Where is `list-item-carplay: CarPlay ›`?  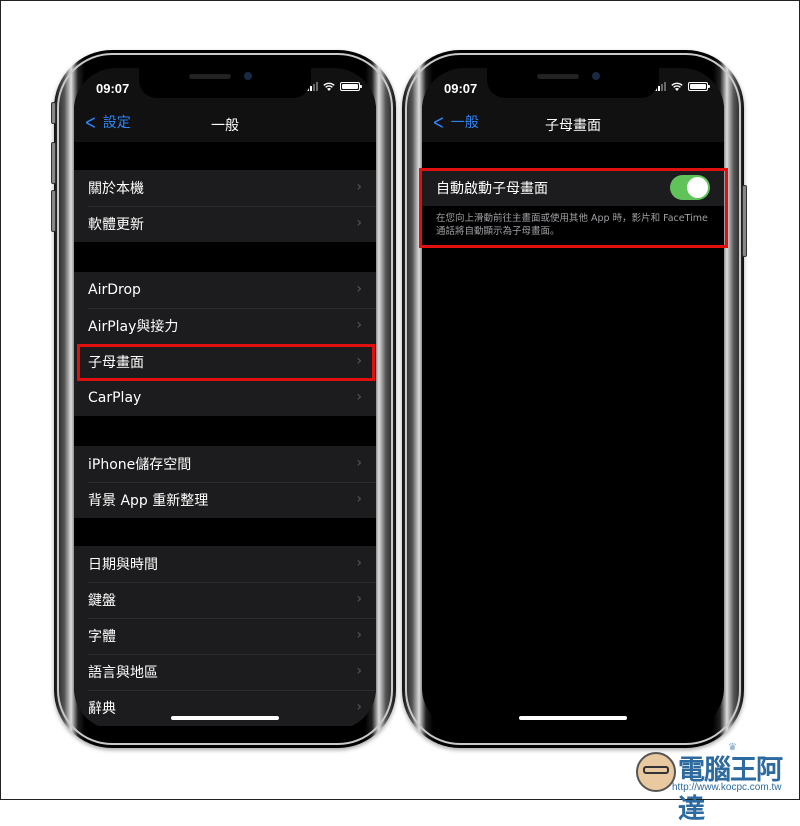 list-item-carplay: CarPlay › is located at coordinates (225, 398).